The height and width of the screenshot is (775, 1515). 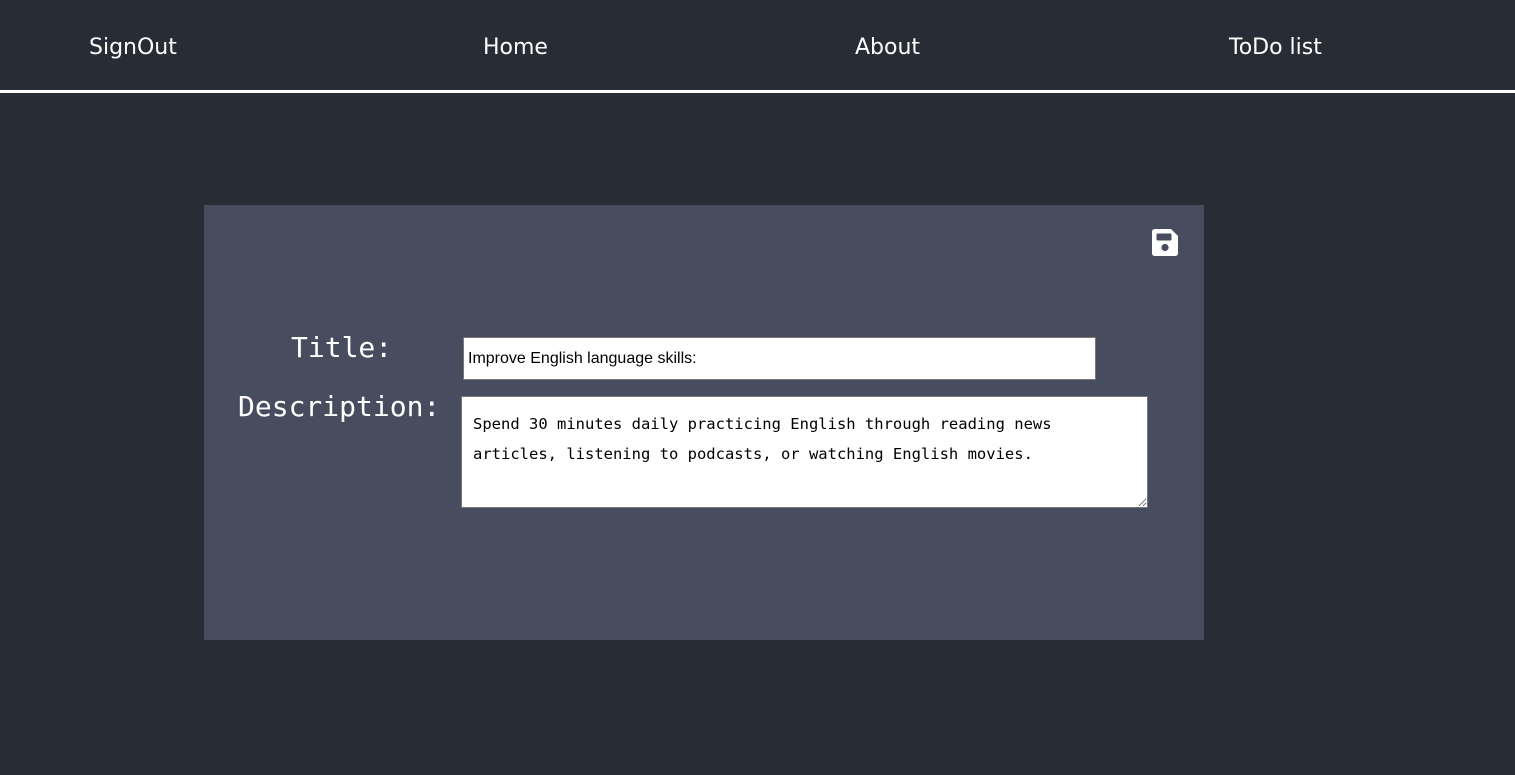 I want to click on floppy-disk-save-icon, so click(x=1165, y=242).